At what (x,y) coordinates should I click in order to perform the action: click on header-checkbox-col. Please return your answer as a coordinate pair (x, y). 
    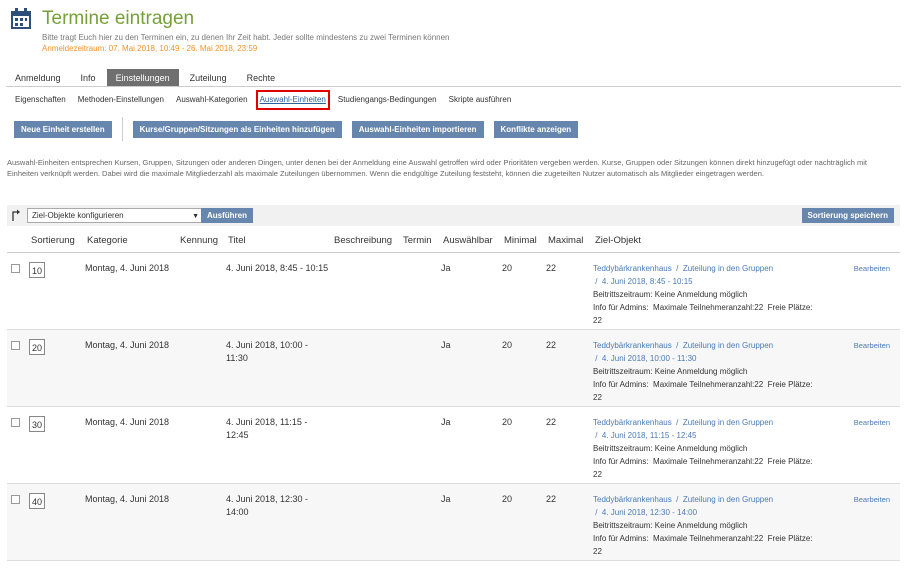
    Looking at the image, I should click on (18, 241).